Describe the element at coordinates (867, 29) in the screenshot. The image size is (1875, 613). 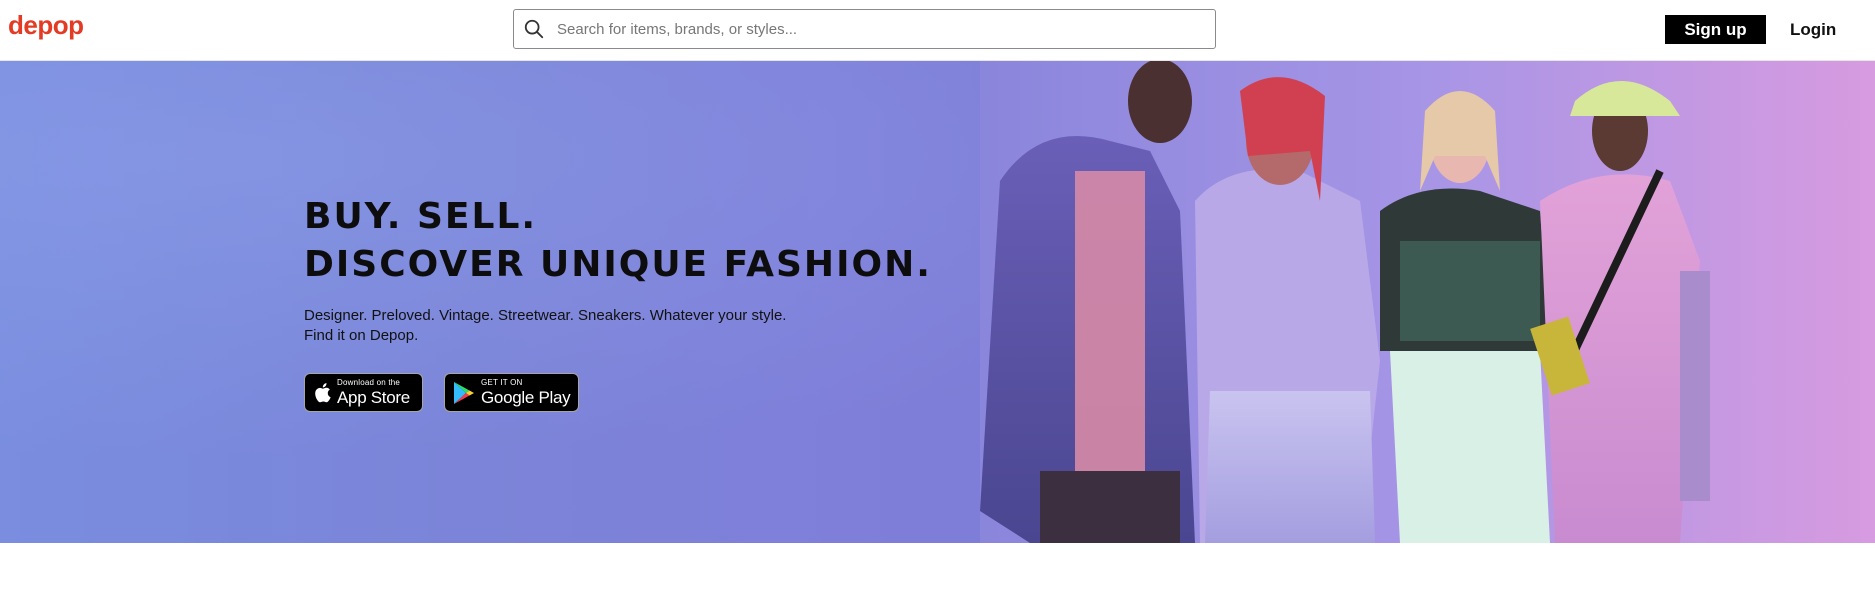
I see `search-input` at that location.